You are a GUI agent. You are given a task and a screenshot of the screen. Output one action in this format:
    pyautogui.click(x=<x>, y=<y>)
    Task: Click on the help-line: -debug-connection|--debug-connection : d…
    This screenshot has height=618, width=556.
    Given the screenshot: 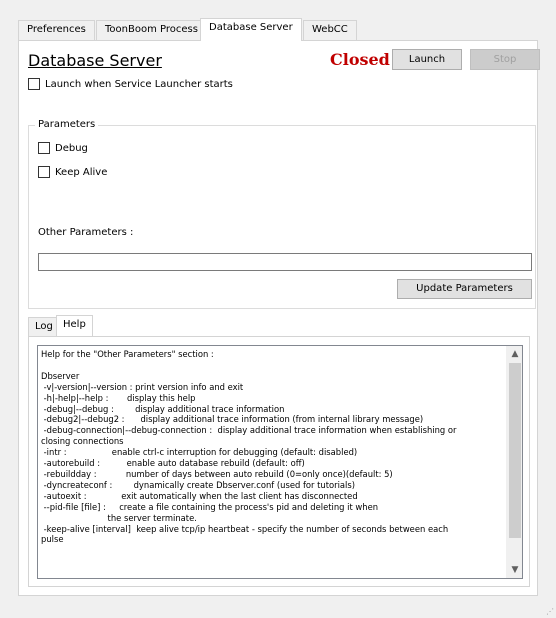 What is the action you would take?
    pyautogui.click(x=249, y=430)
    